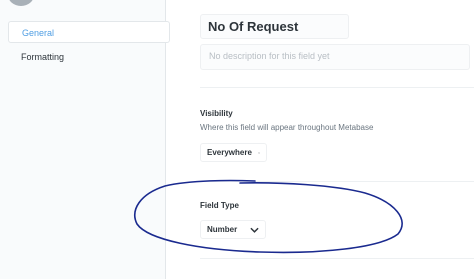 This screenshot has width=474, height=279. What do you see at coordinates (222, 229) in the screenshot?
I see `field-type-select-value: Number` at bounding box center [222, 229].